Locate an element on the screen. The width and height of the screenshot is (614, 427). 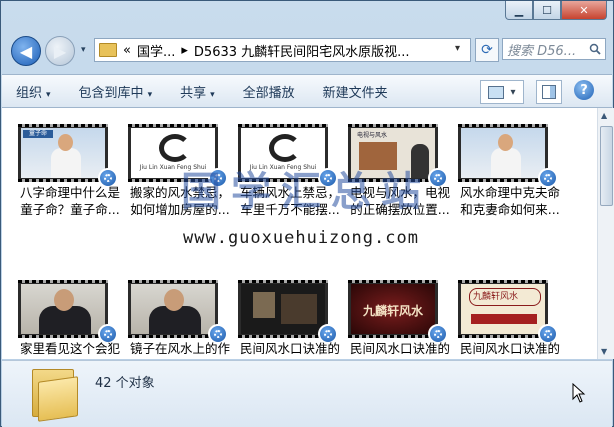
command-bar: 组织 ▾ 包含到库中 ▾ 共享 ▾ 全部播放 新建文件夹 ▾ ? is located at coordinates (307, 91).